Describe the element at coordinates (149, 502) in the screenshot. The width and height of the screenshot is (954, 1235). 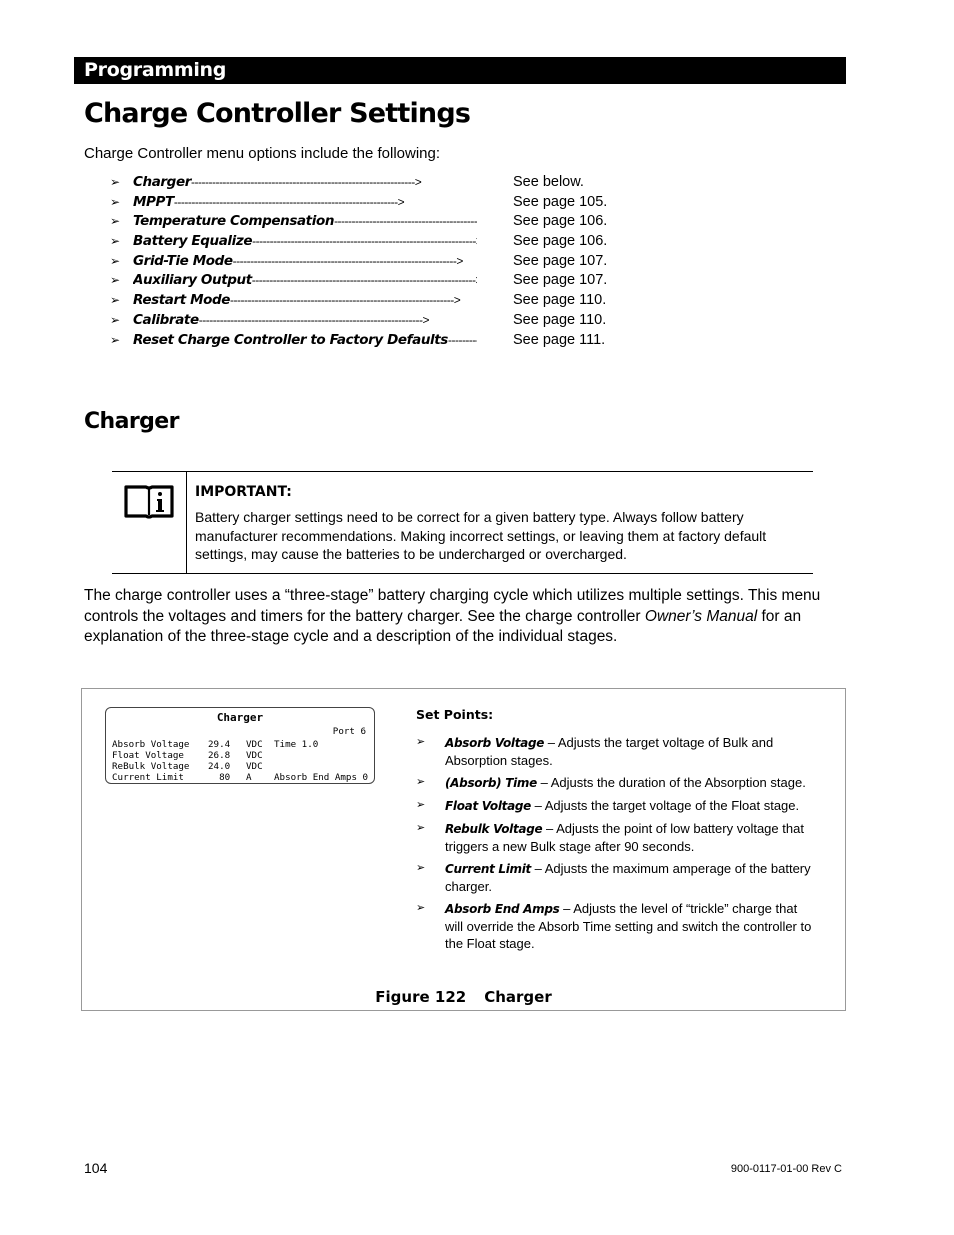
I see `manual-info-icon` at that location.